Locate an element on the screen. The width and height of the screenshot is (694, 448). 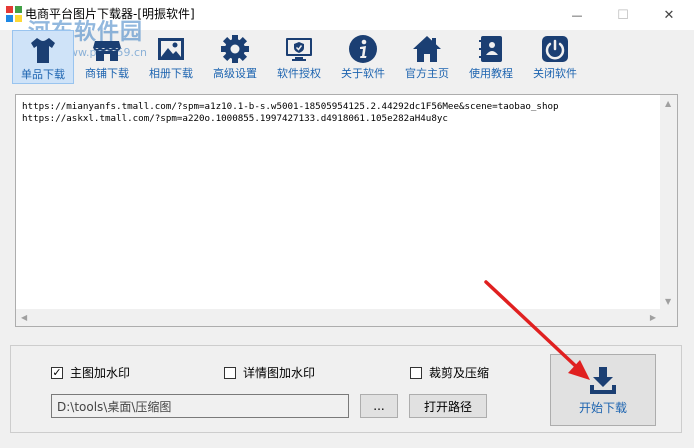
toolbar-item-advanced-settings: 高级设置 is located at coordinates (235, 57).